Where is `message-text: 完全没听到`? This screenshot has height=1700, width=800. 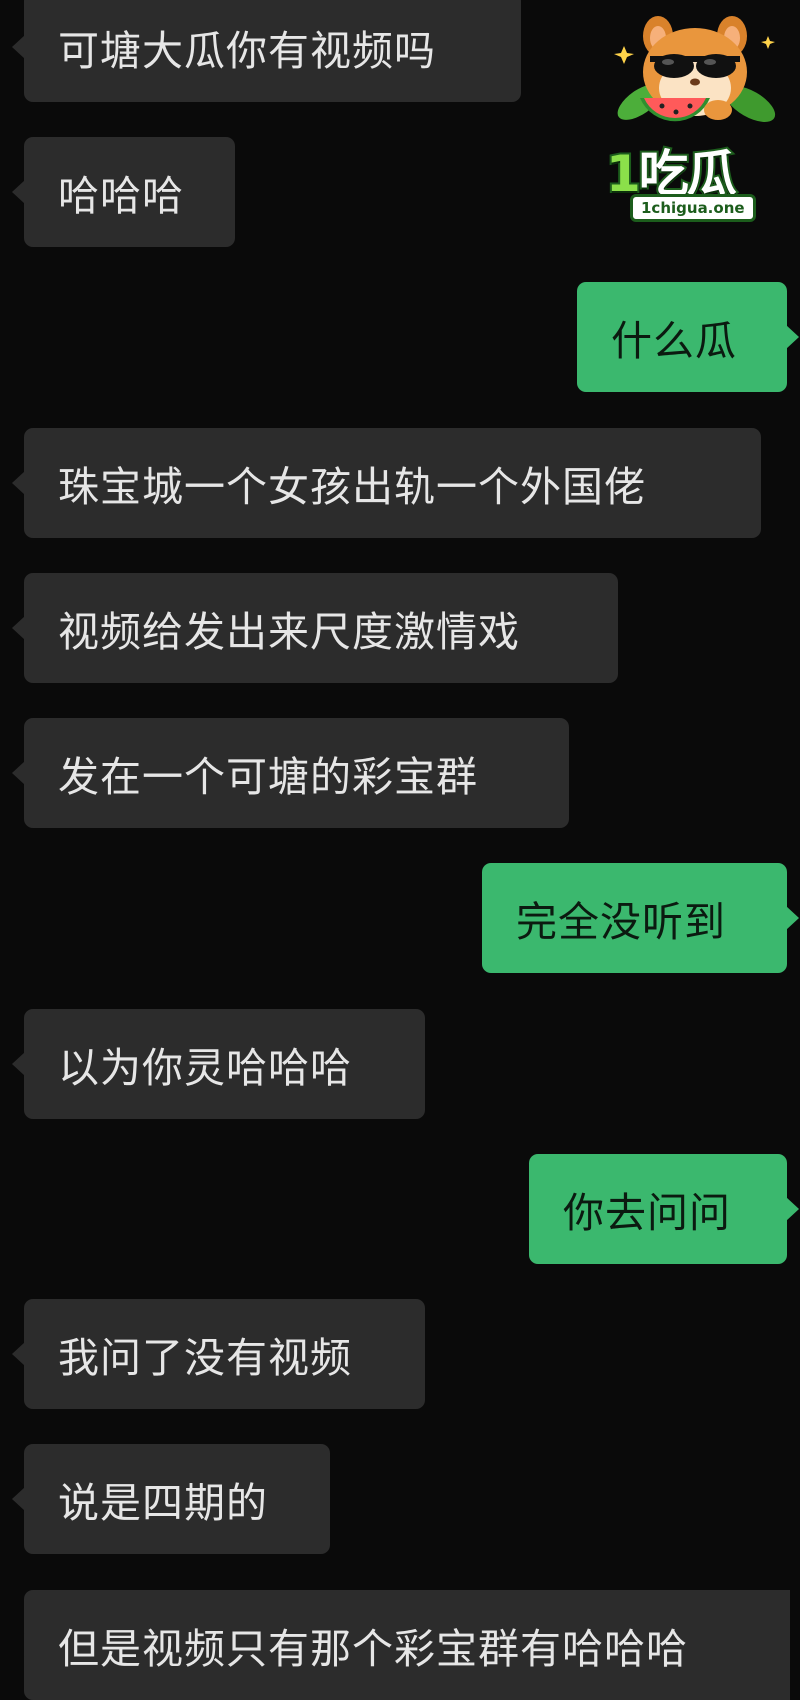
message-text: 完全没听到 is located at coordinates (621, 922).